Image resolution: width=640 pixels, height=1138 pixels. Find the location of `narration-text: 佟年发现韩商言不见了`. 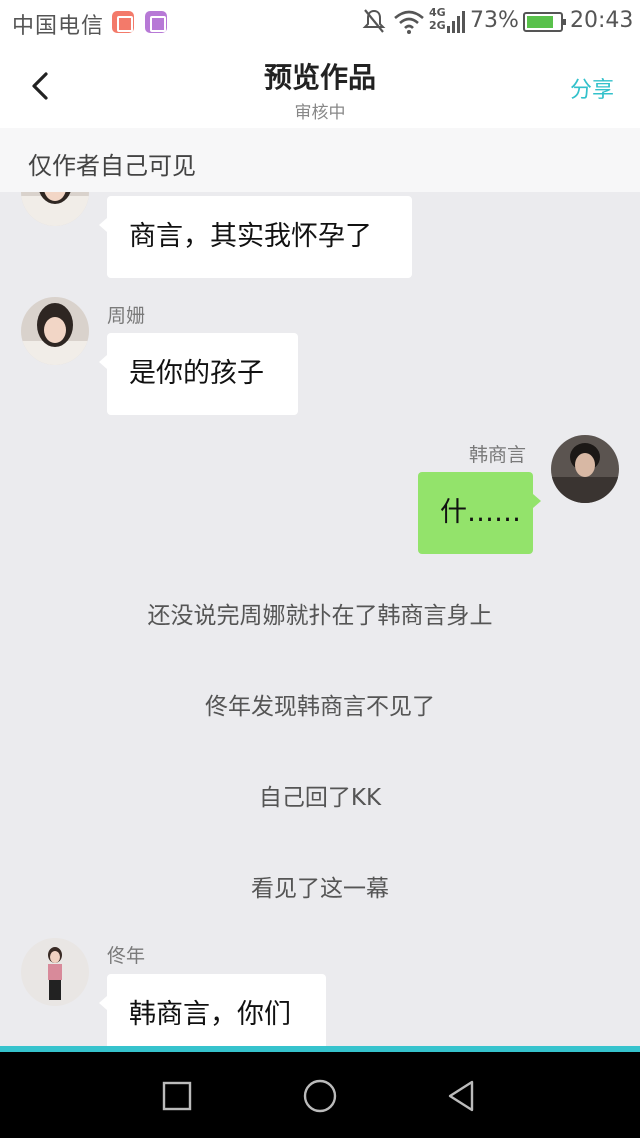

narration-text: 佟年发现韩商言不见了 is located at coordinates (320, 707).